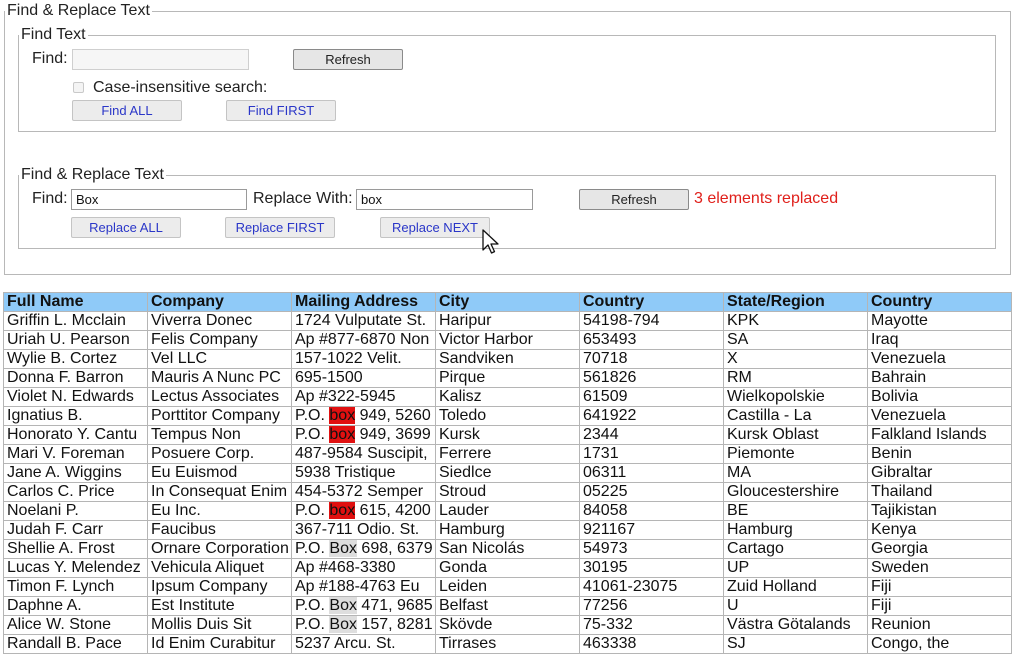 This screenshot has height=654, width=1017. What do you see at coordinates (303, 198) in the screenshot?
I see `replace-with-label: Replace With:` at bounding box center [303, 198].